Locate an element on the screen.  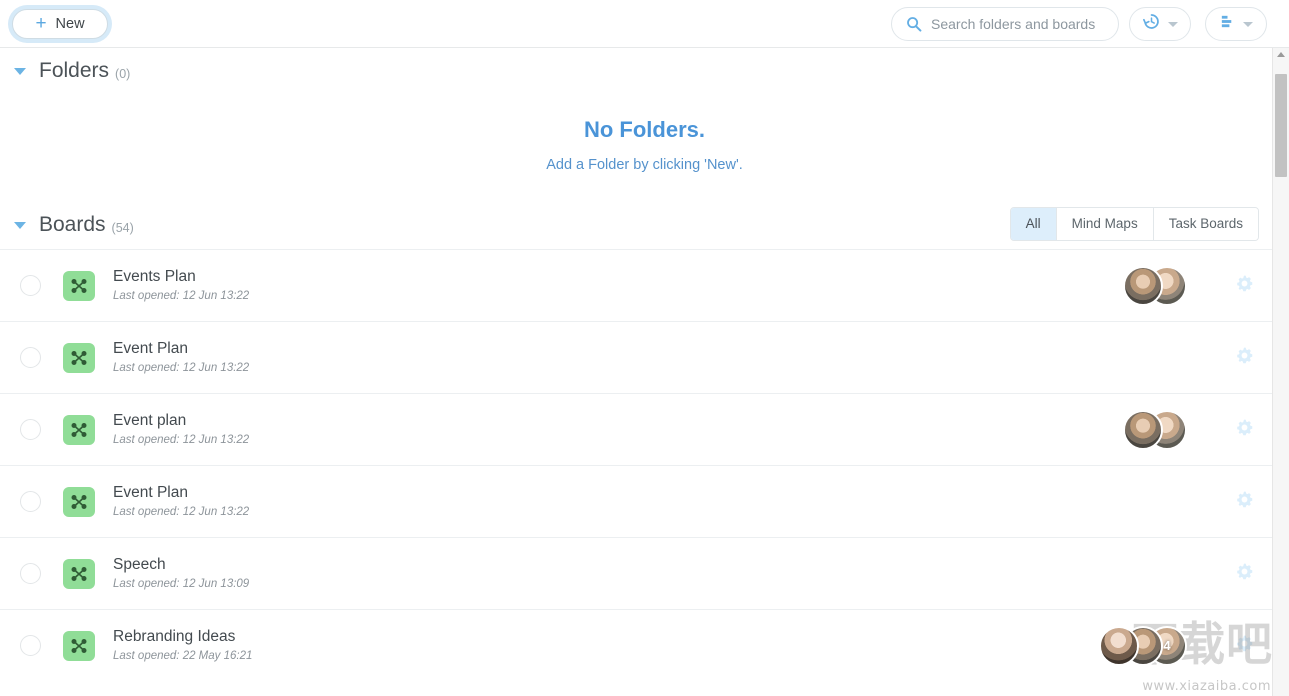
sort-bars-icon is located at coordinates (1227, 24).